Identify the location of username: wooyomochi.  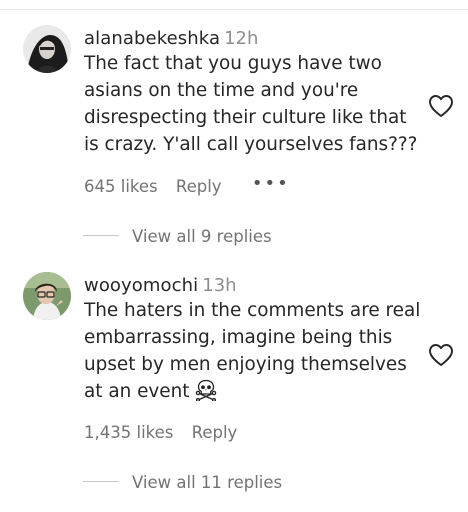
(141, 285).